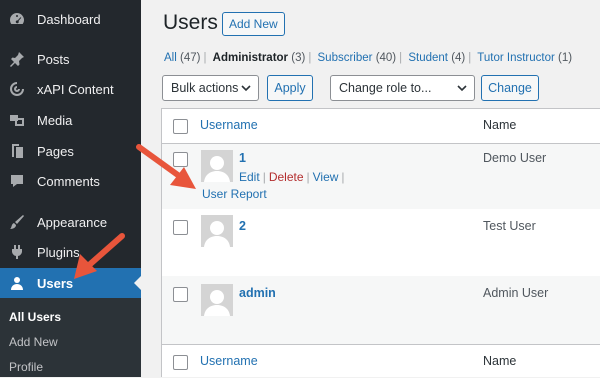  What do you see at coordinates (17, 120) in the screenshot?
I see `media-icon` at bounding box center [17, 120].